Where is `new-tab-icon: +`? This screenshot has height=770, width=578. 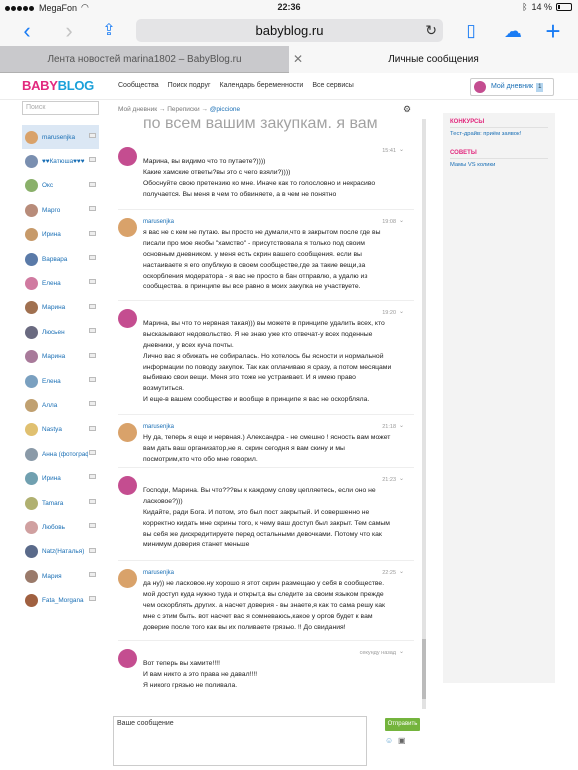 new-tab-icon: + is located at coordinates (553, 31).